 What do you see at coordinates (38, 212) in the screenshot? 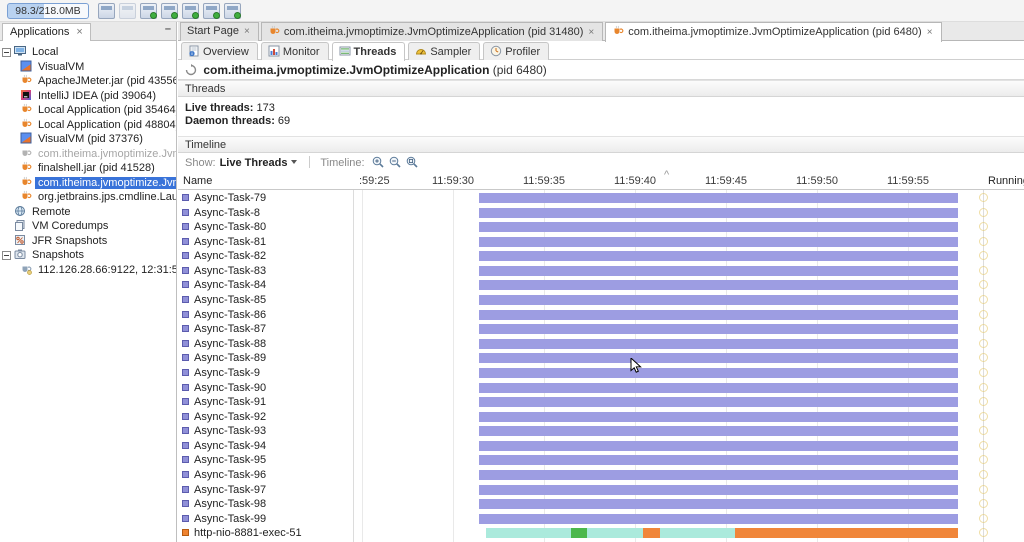
I see `tree-item-remote: Remote` at bounding box center [38, 212].